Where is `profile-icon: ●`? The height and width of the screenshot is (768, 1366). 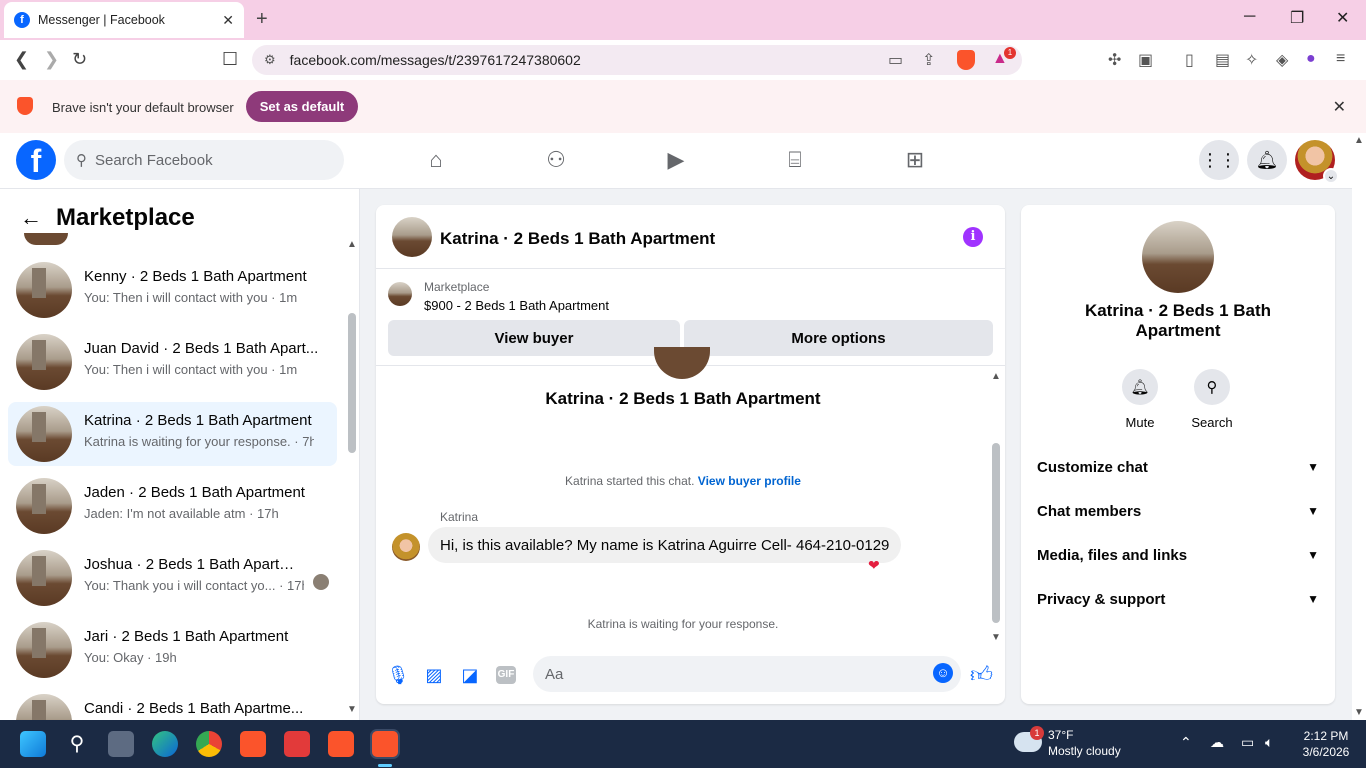 profile-icon: ● is located at coordinates (1311, 59).